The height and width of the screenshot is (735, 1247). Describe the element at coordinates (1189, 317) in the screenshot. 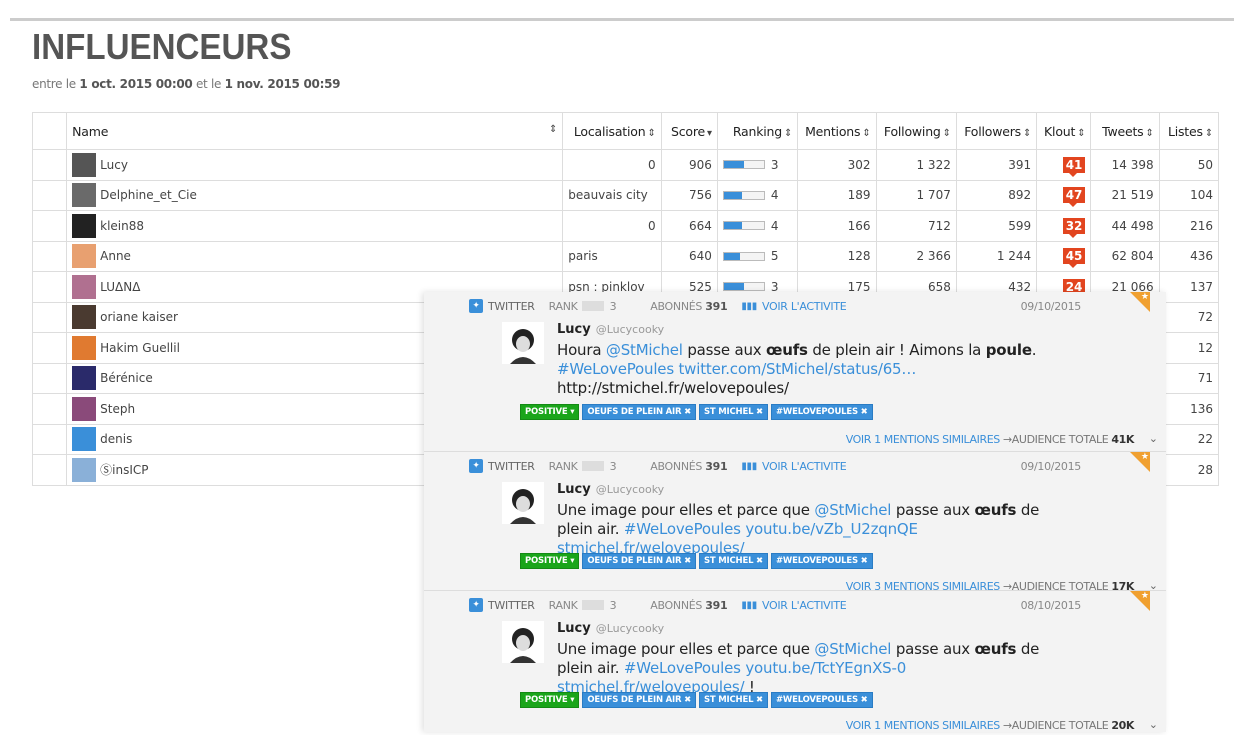

I see `lists-cell: 72` at that location.